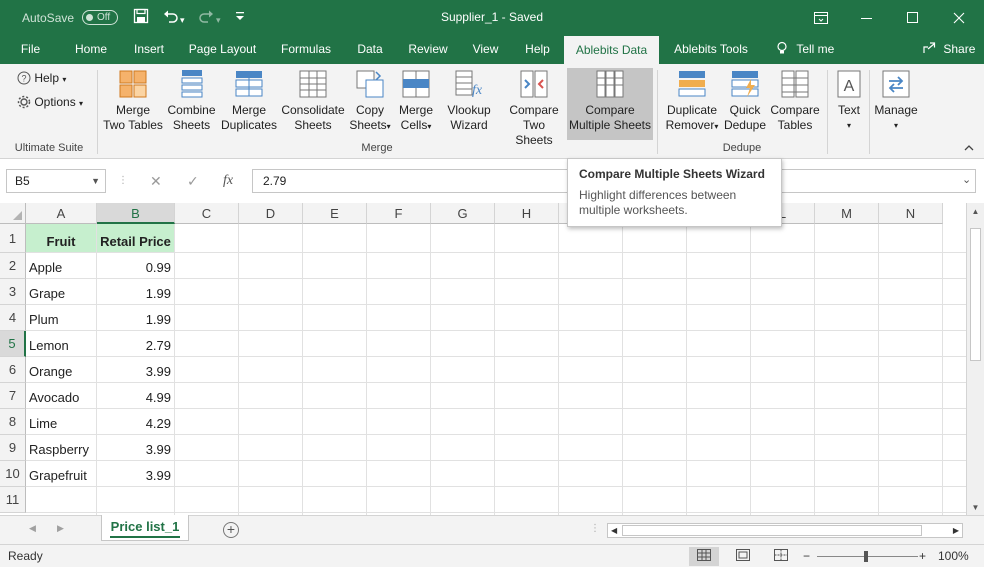  I want to click on manage-button: Manage ▾, so click(896, 104).